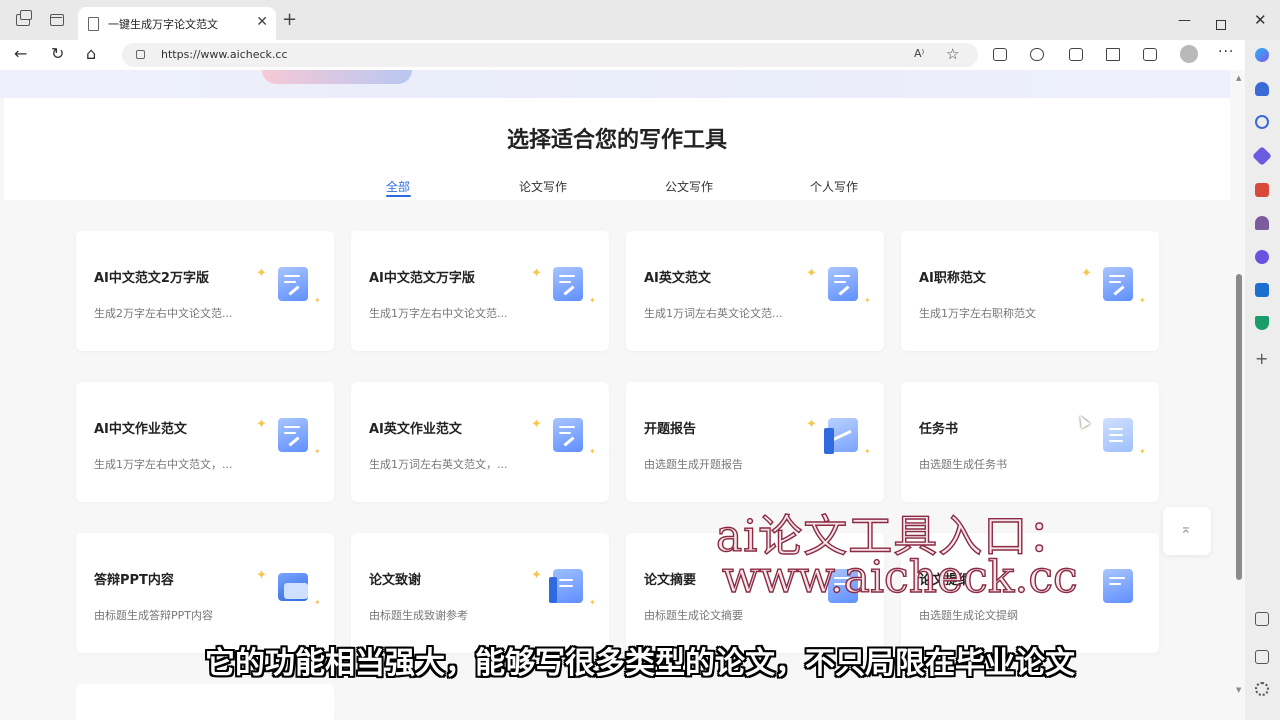  I want to click on tool-card: AI职称范文 生成1万字左右职称范文 ✦ ✦, so click(1030, 291).